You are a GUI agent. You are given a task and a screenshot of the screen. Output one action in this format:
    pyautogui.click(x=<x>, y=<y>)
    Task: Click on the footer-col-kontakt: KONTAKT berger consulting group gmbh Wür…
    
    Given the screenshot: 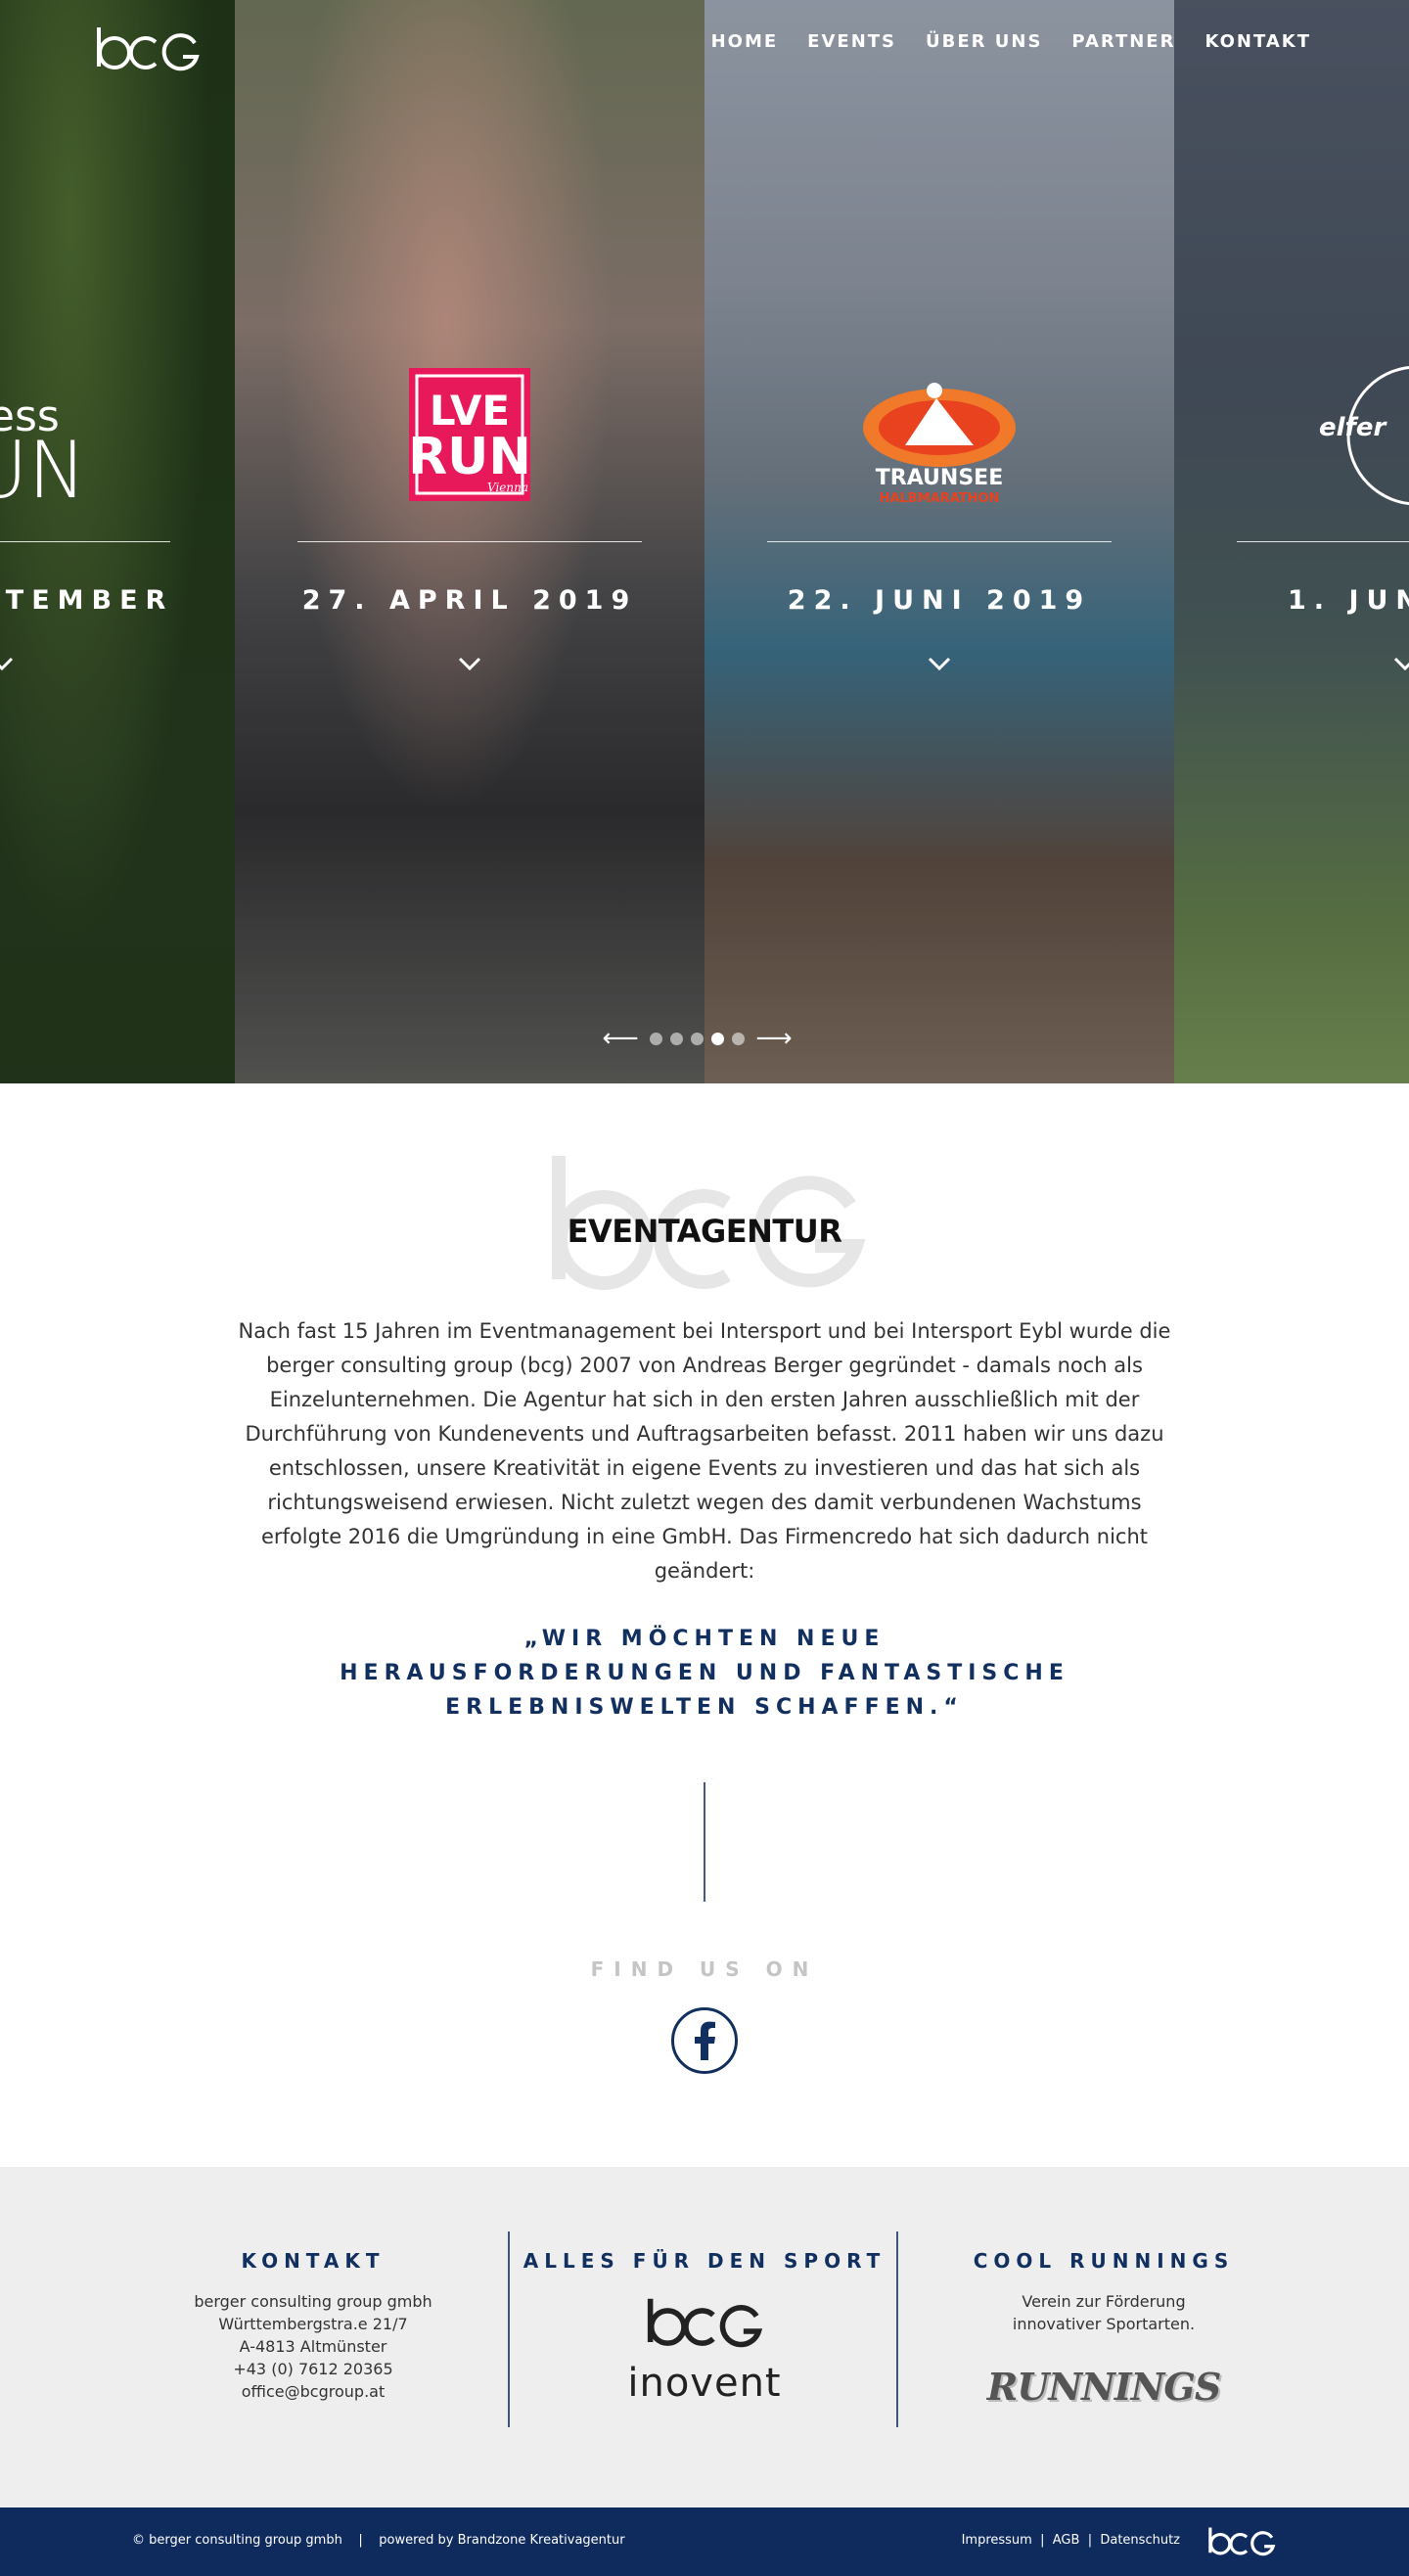 What is the action you would take?
    pyautogui.click(x=313, y=2285)
    